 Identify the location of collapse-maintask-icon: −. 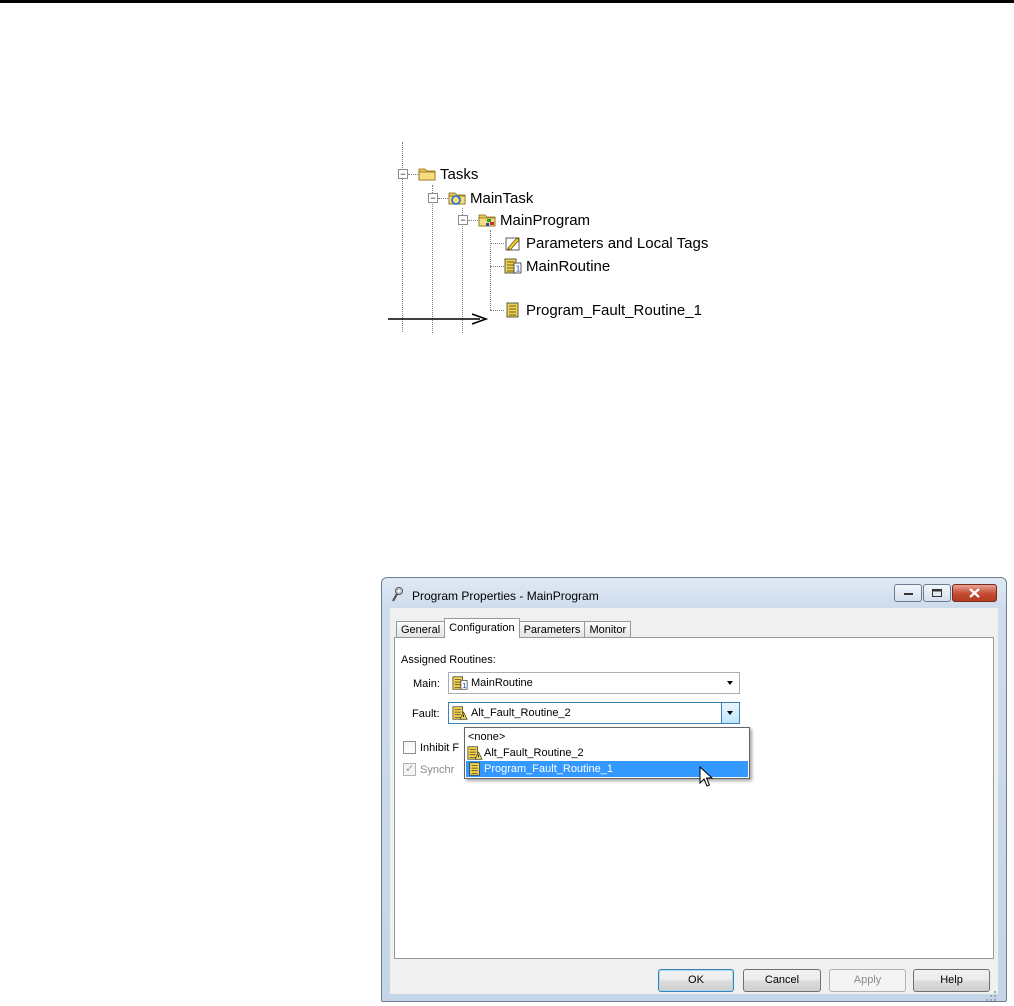
(433, 198).